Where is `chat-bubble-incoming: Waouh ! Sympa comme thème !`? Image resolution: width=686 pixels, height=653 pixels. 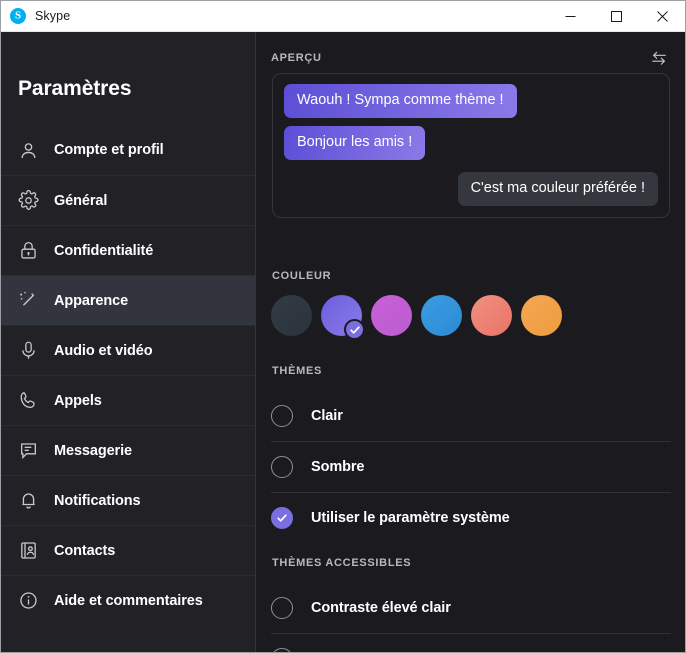
chat-bubble-incoming: Waouh ! Sympa comme thème ! is located at coordinates (400, 101).